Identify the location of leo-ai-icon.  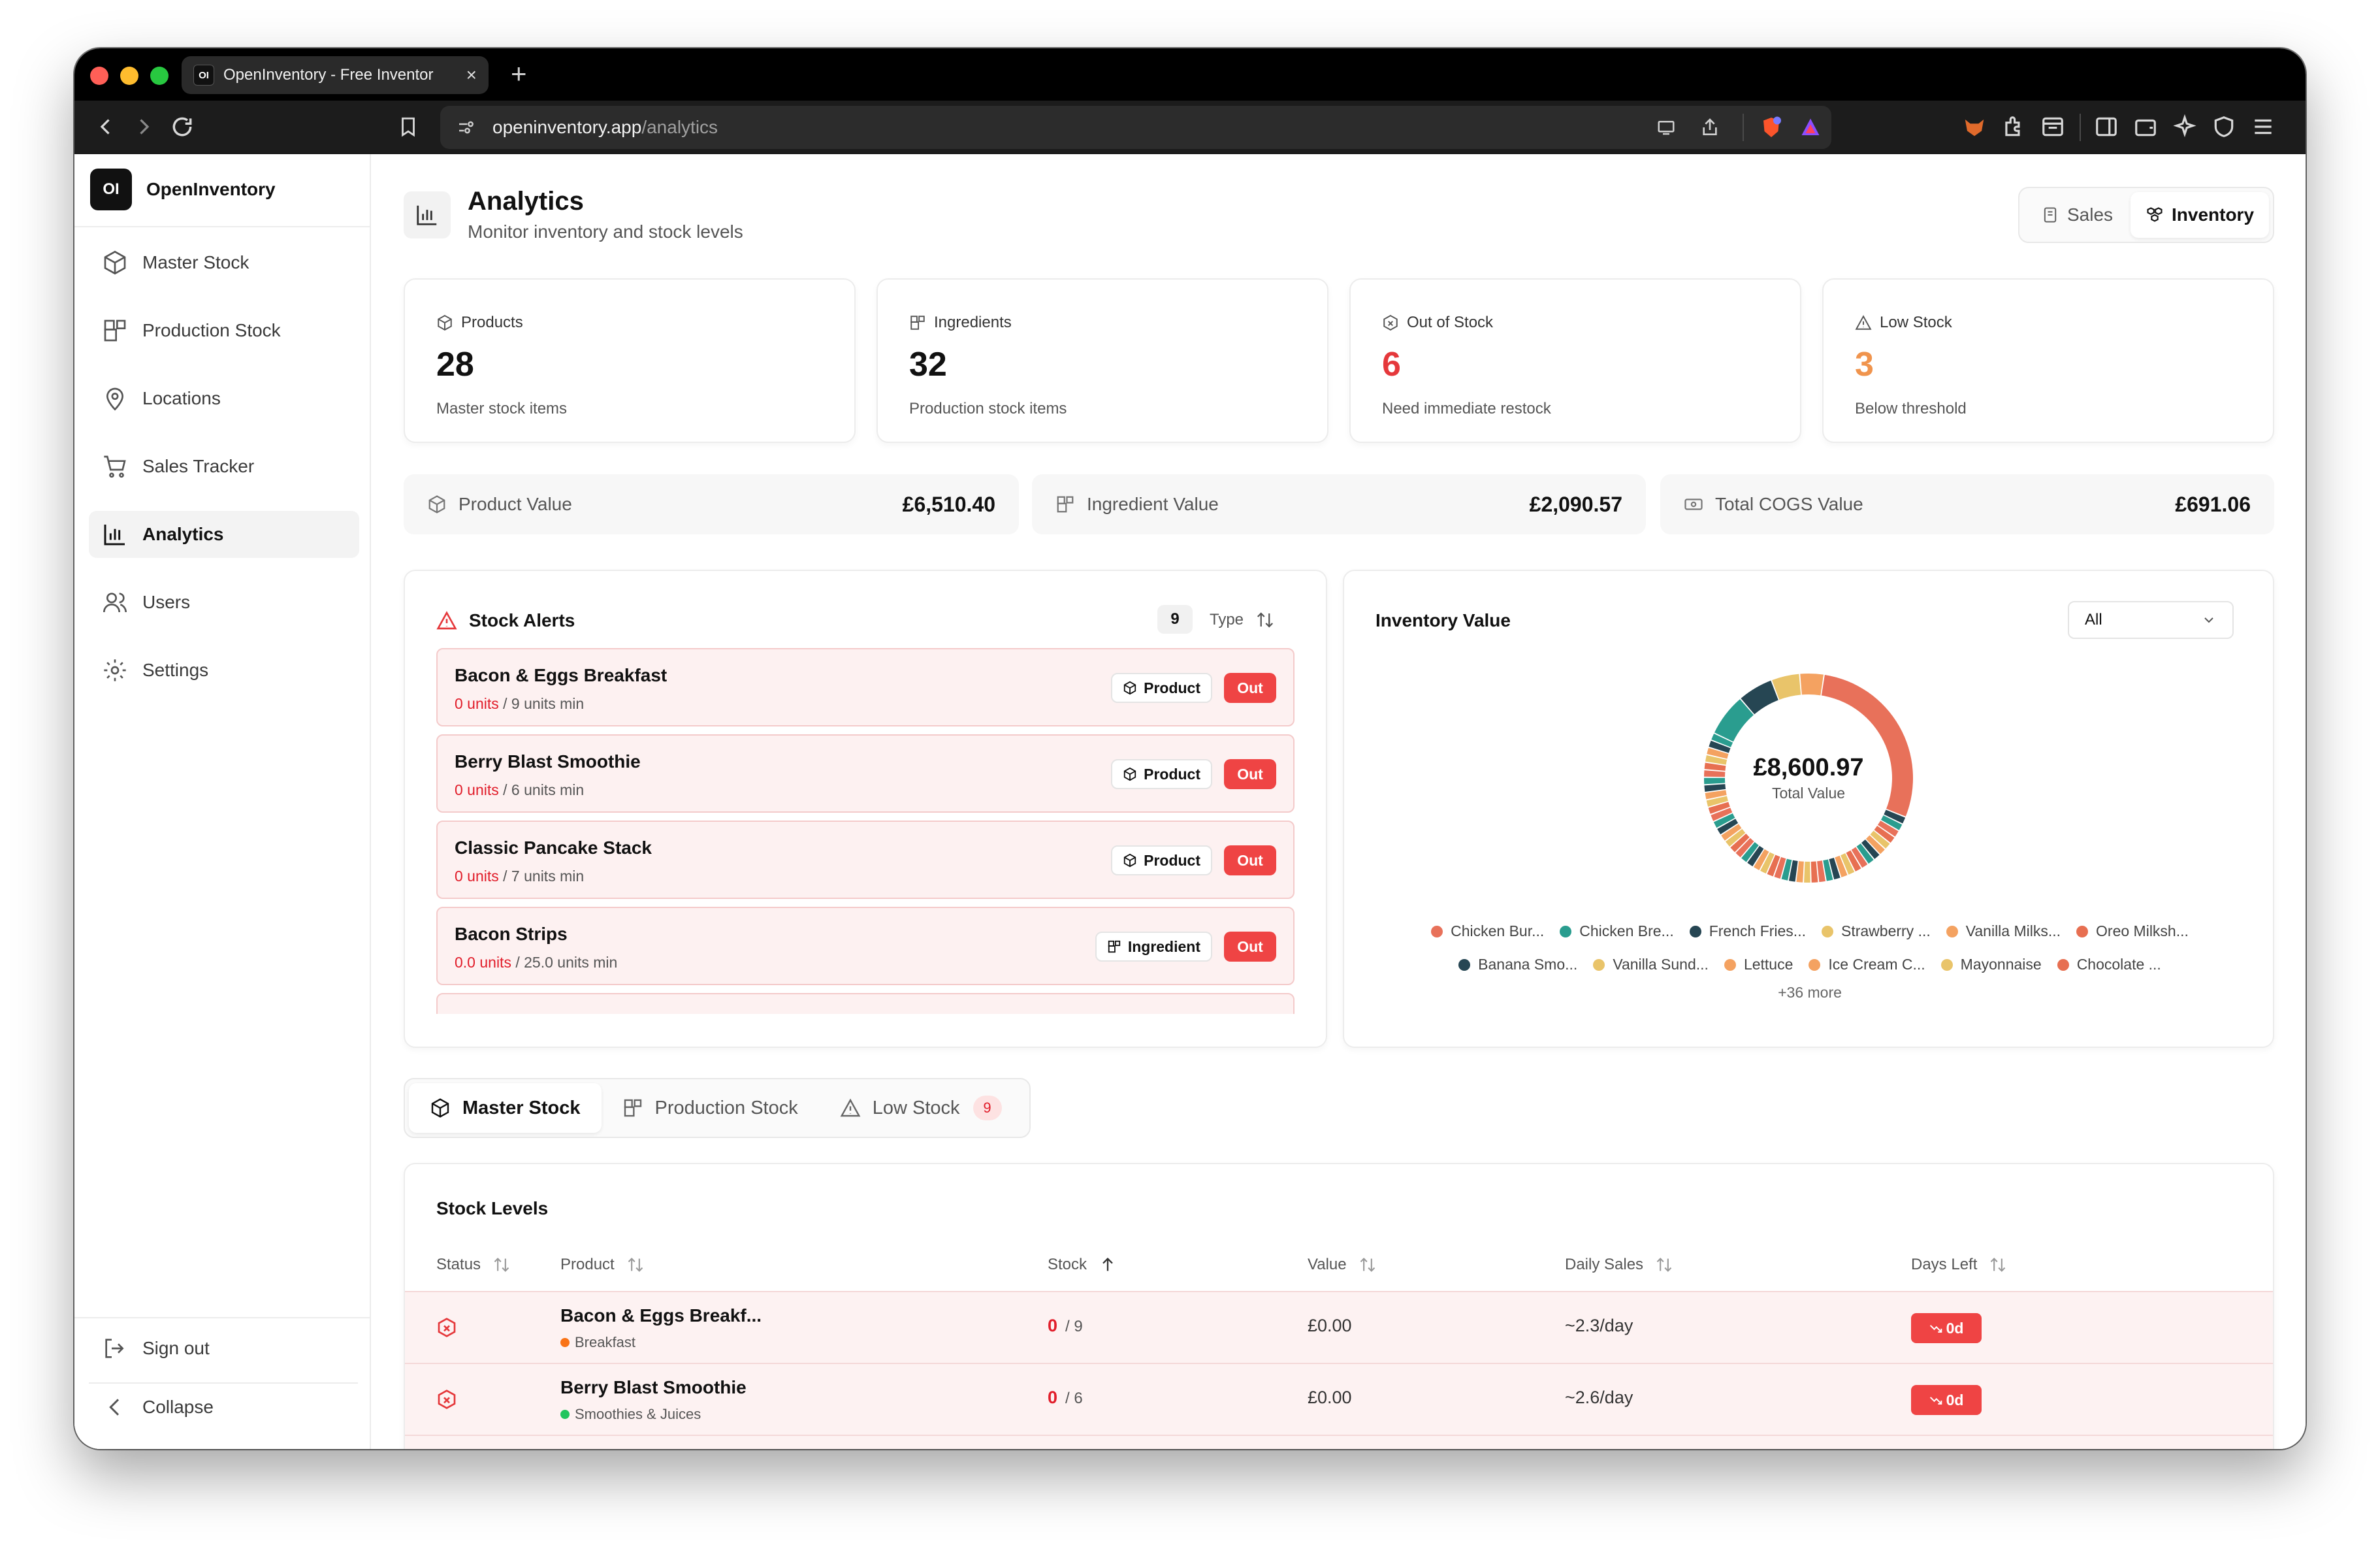
(2184, 127).